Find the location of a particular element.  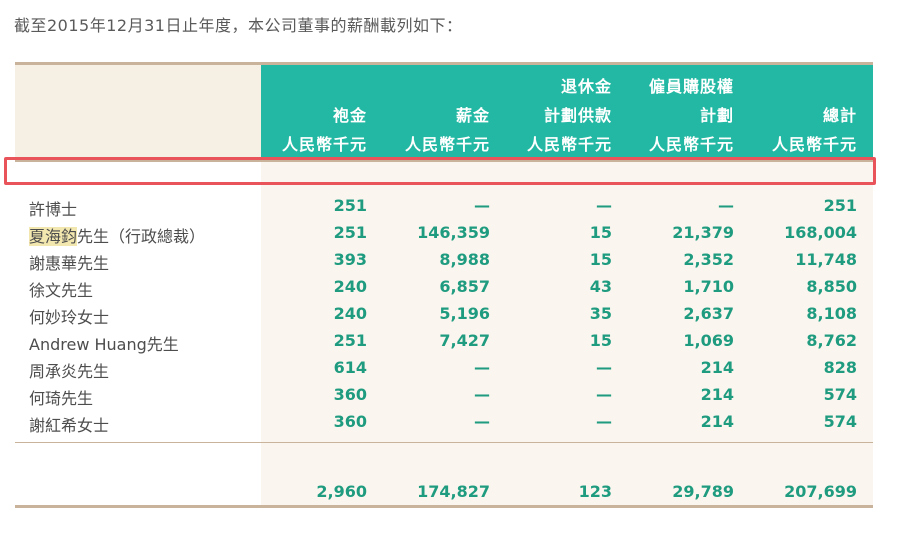

salary-cell: 6,857 is located at coordinates (464, 286).